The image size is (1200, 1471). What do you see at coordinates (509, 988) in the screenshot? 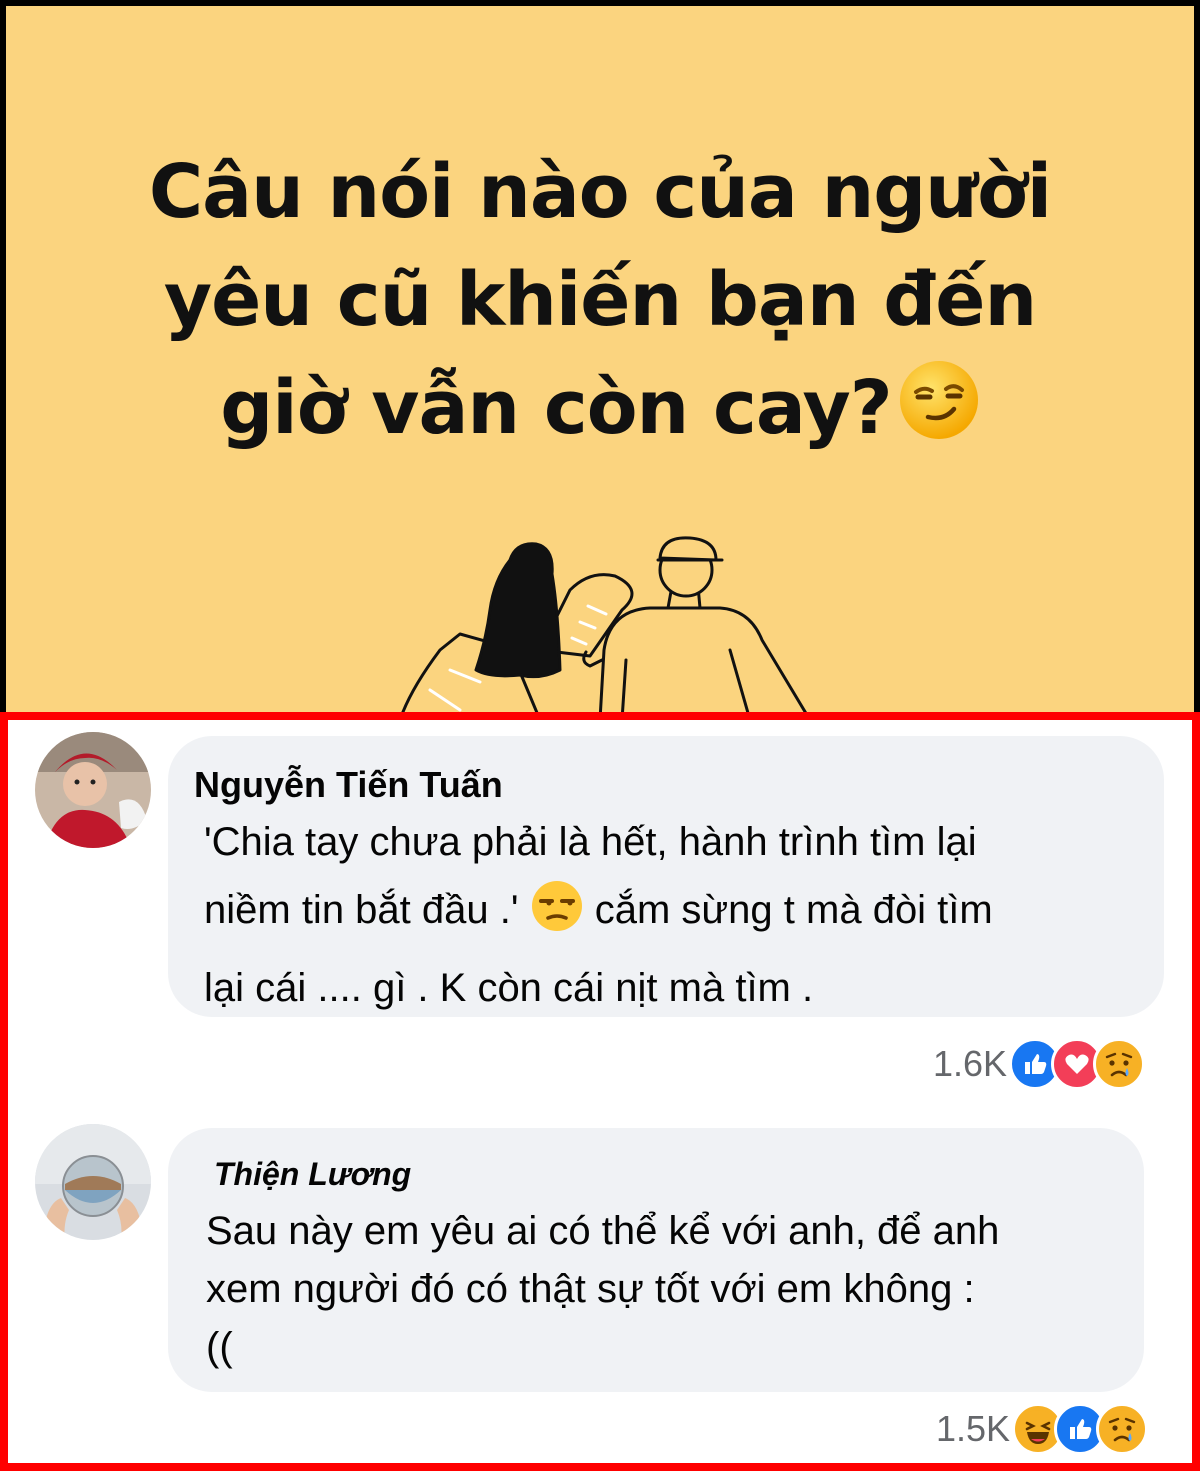
I see `comment-text-line: lại cái .... gì . K còn cái nịt mà tìm .` at bounding box center [509, 988].